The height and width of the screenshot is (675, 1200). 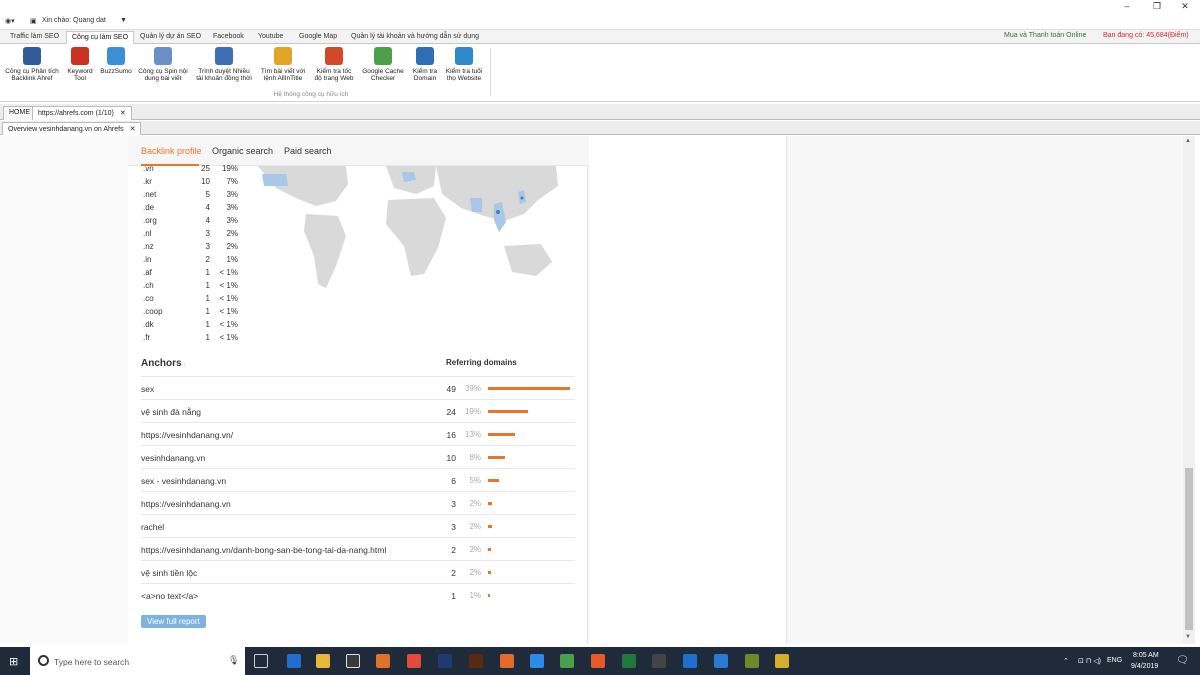 What do you see at coordinates (228, 37) in the screenshot?
I see `ribbon-tab-3: Facebook` at bounding box center [228, 37].